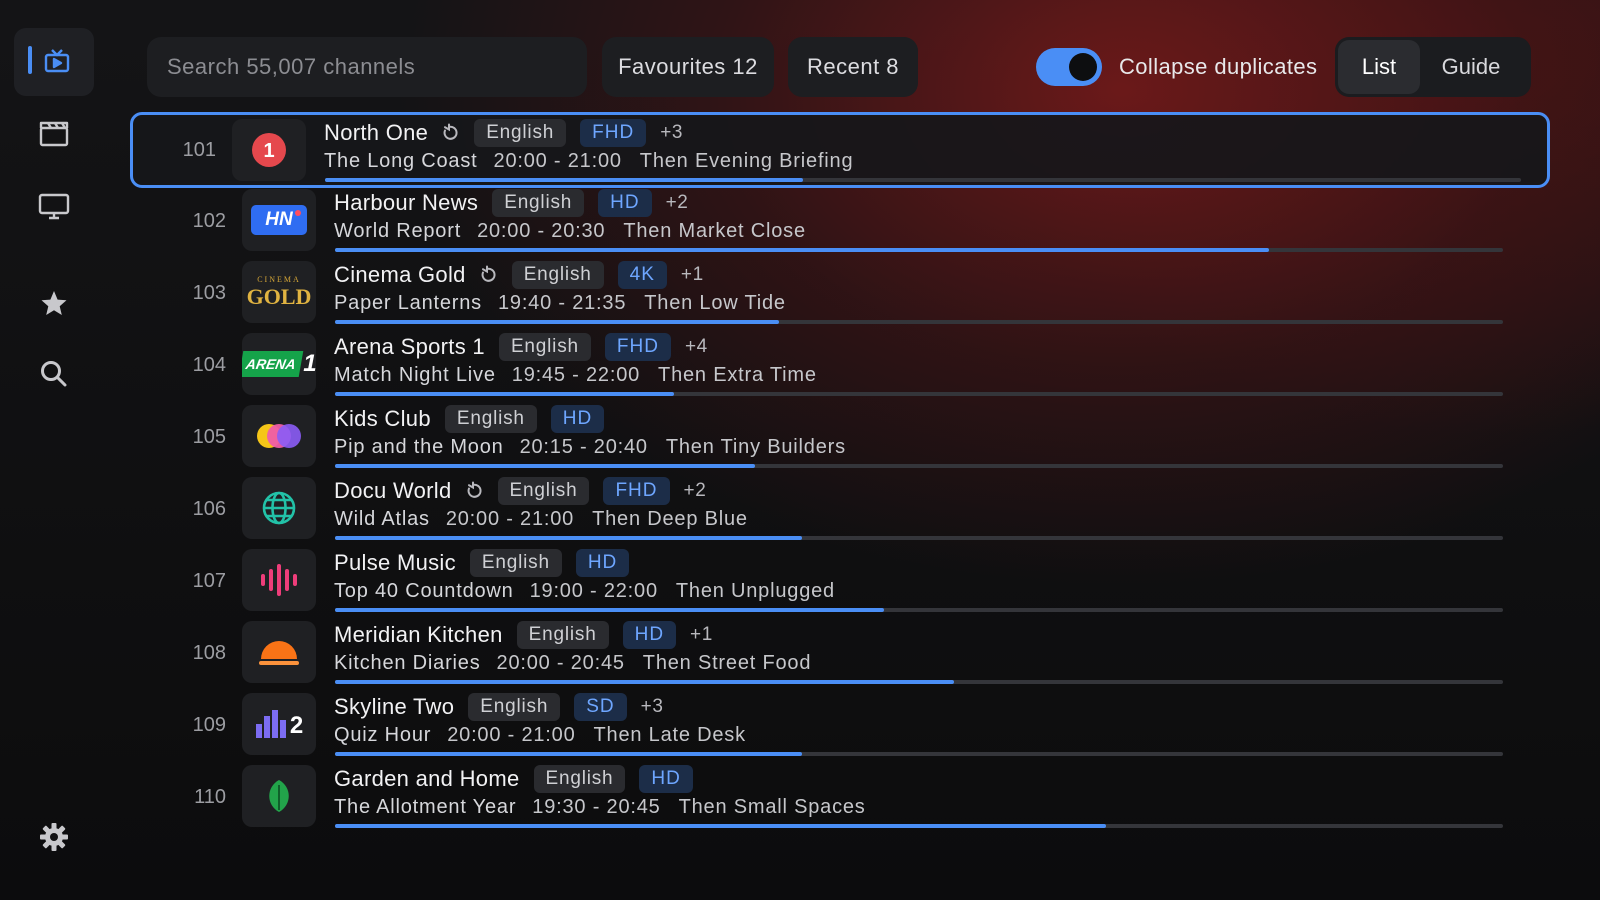 The width and height of the screenshot is (1600, 900). I want to click on harbour-news-logo: HN, so click(279, 220).